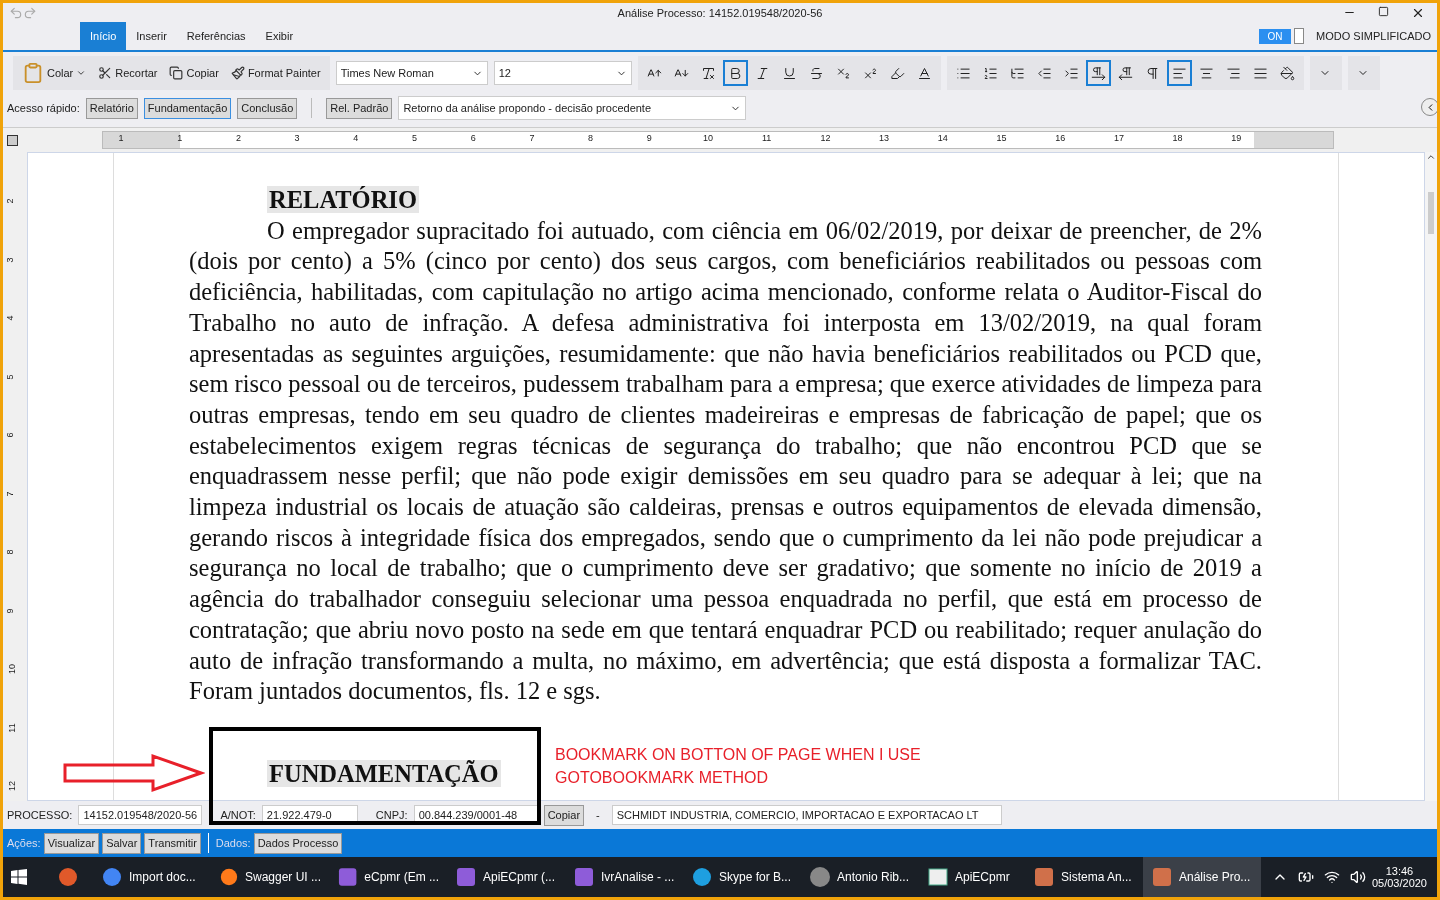  I want to click on windows-icon, so click(19, 877).